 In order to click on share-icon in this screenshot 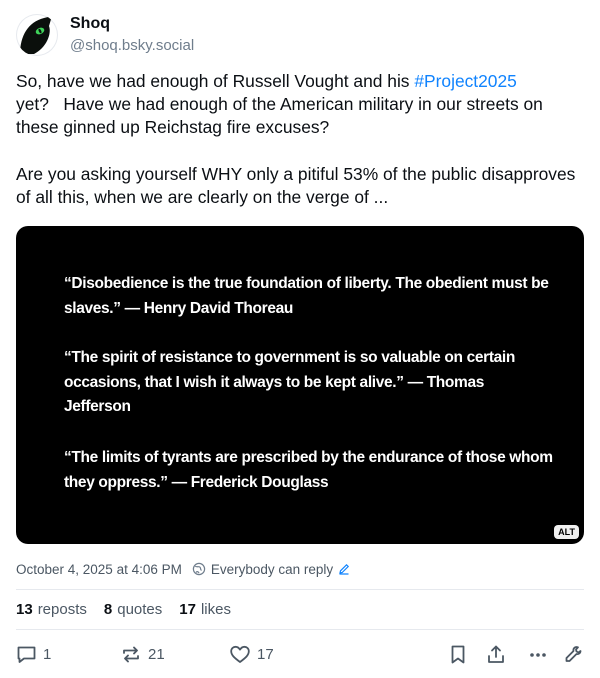, I will do `click(496, 654)`.